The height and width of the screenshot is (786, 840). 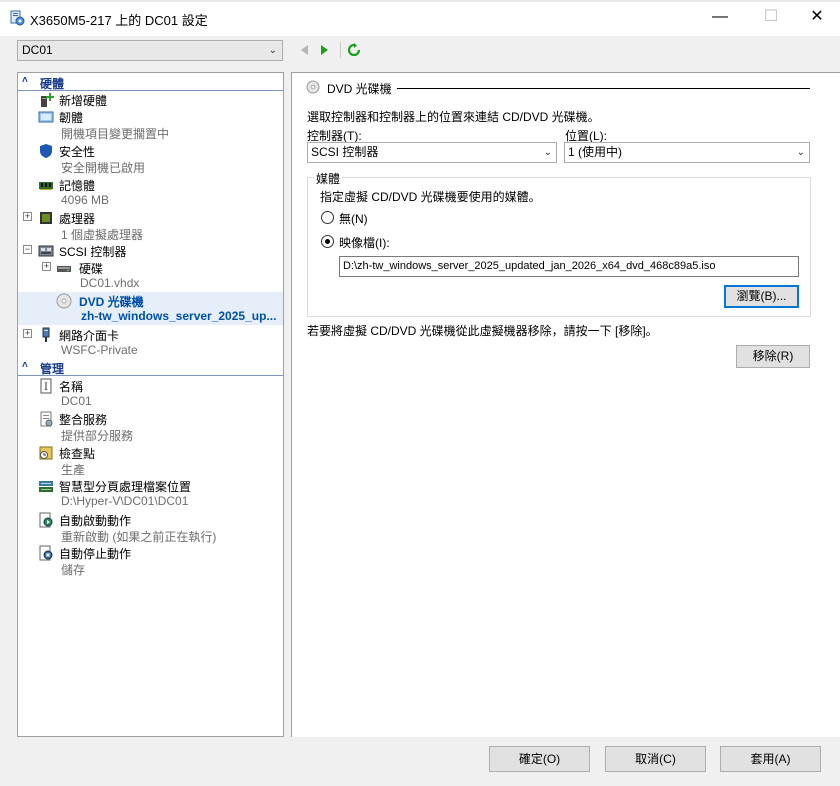 I want to click on tree-item-detail: 提供部分服務, so click(x=97, y=436).